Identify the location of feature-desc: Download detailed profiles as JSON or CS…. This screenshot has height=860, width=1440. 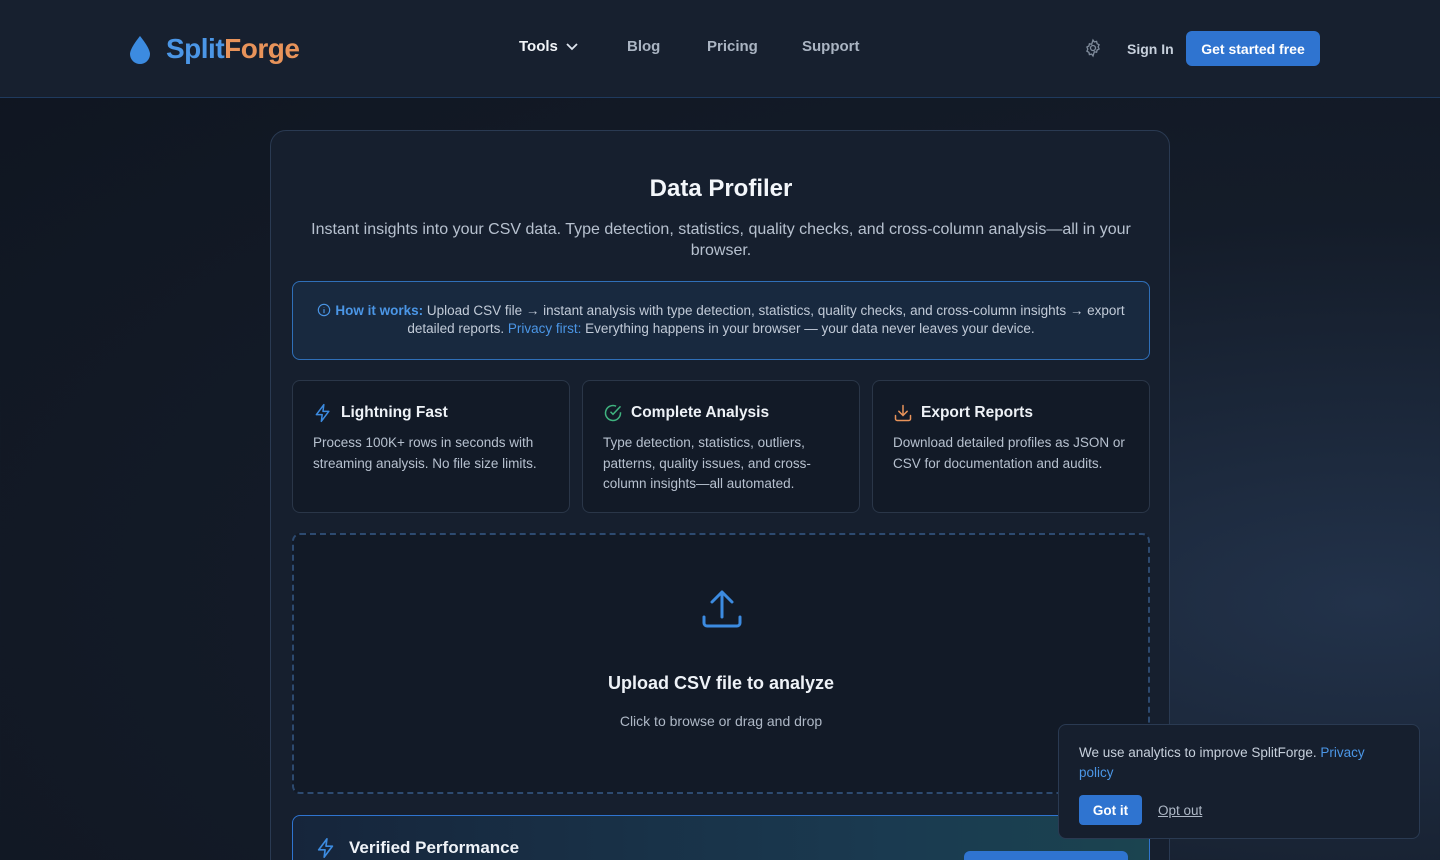
(1009, 453).